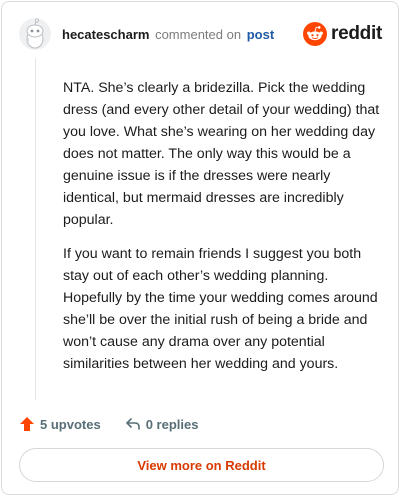  Describe the element at coordinates (356, 33) in the screenshot. I see `reddit-wordmark: reddit` at that location.